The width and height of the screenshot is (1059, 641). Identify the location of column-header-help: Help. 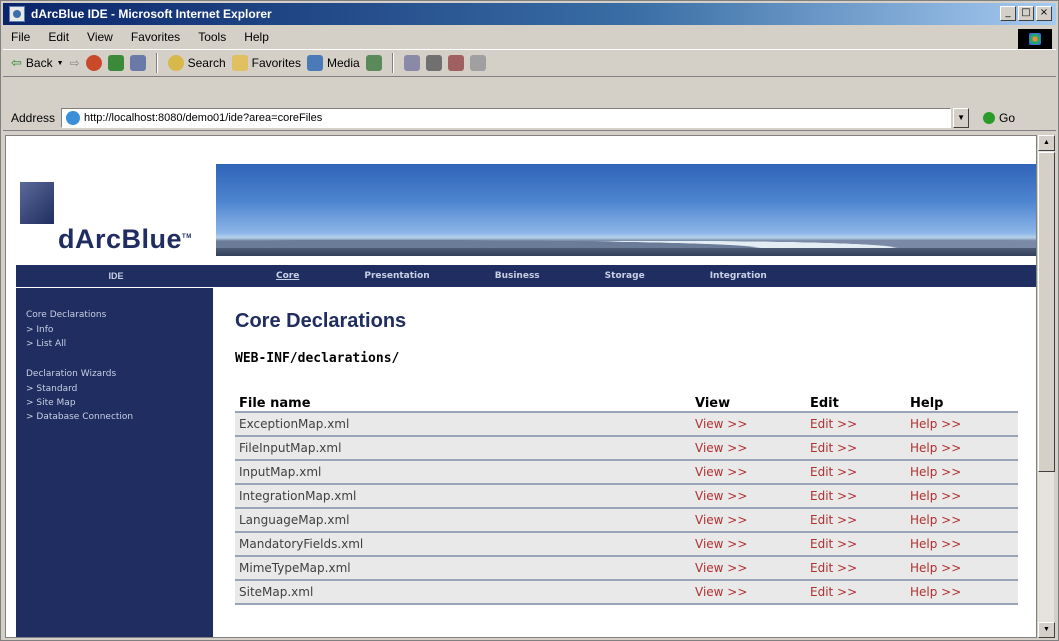
(962, 404).